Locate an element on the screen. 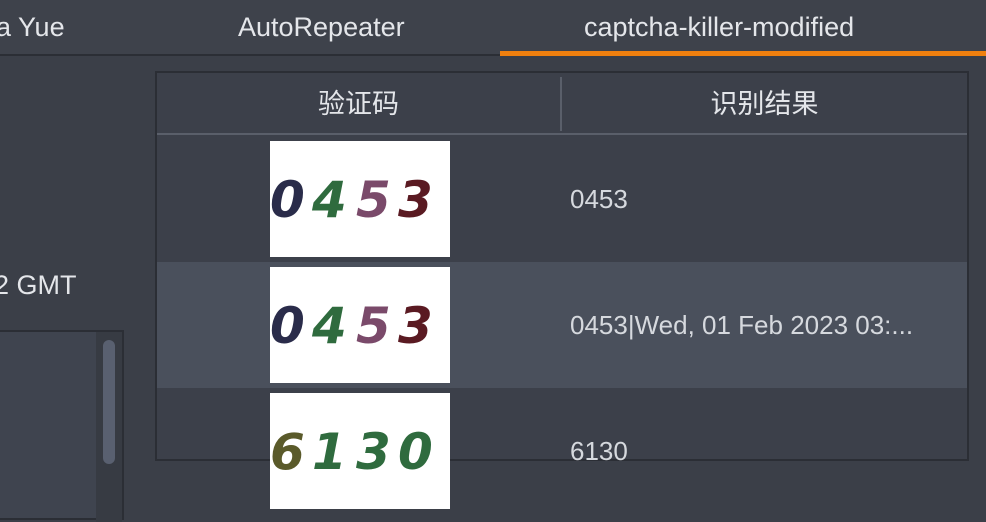 The width and height of the screenshot is (986, 522). recognition-result: 6130 is located at coordinates (599, 451).